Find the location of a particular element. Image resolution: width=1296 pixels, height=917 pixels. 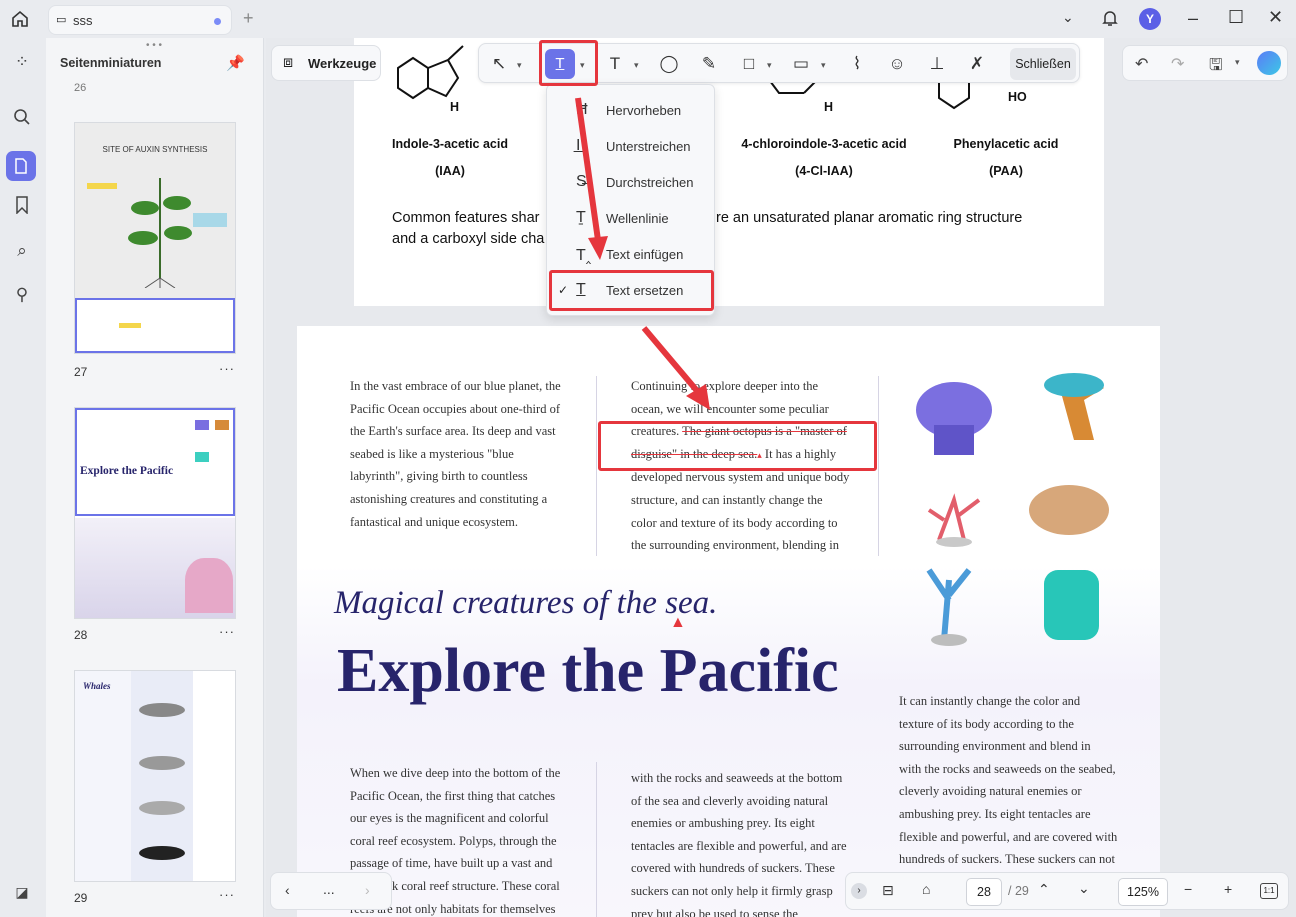

total-pages: / 29 is located at coordinates (1018, 891).